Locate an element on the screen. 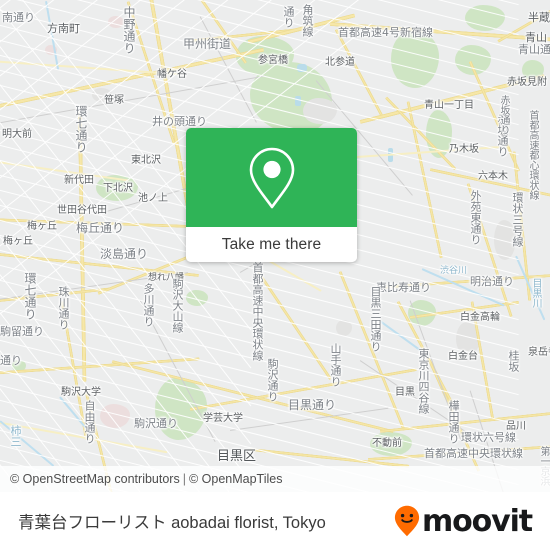  attribution-tiles: © OpenMapTiles is located at coordinates (236, 479).